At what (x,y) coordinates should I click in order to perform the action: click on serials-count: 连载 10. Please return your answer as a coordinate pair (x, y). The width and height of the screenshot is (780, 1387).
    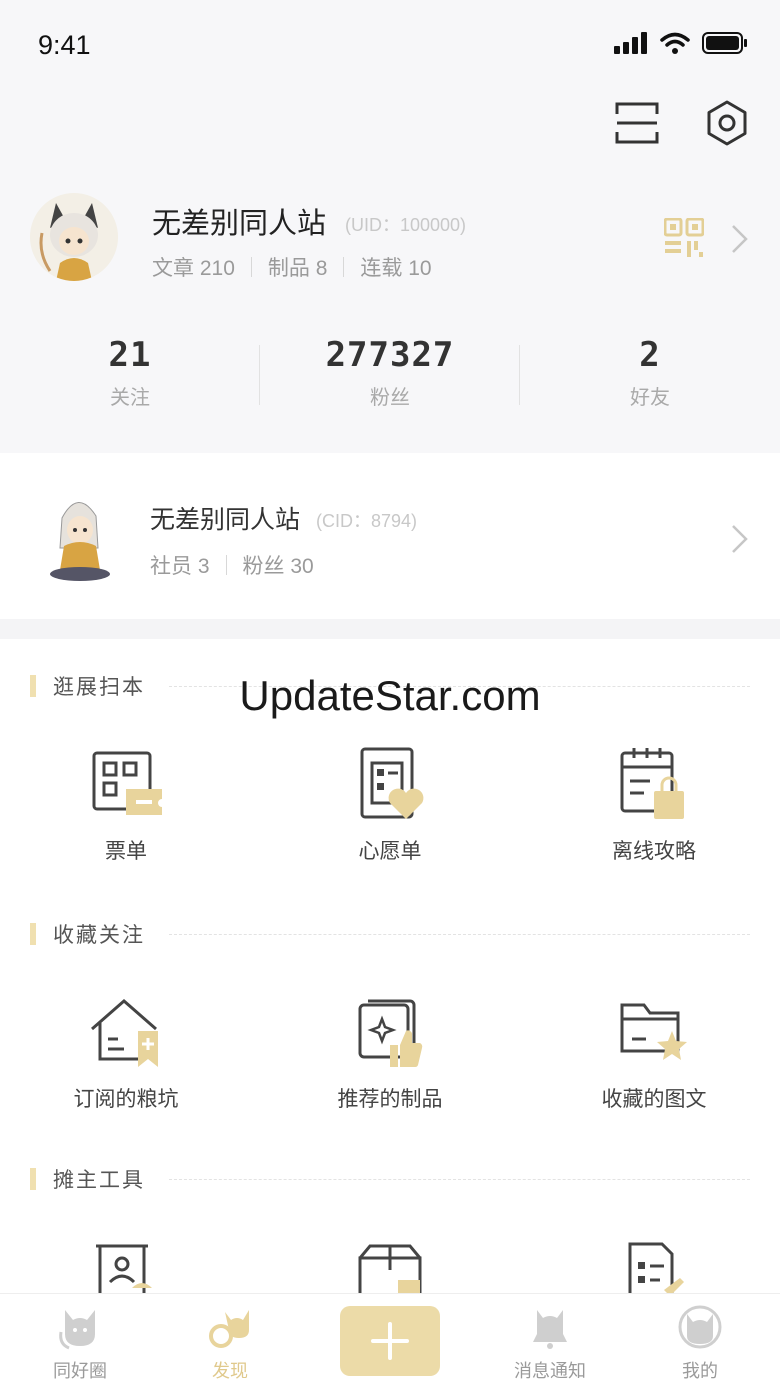
    Looking at the image, I should click on (395, 267).